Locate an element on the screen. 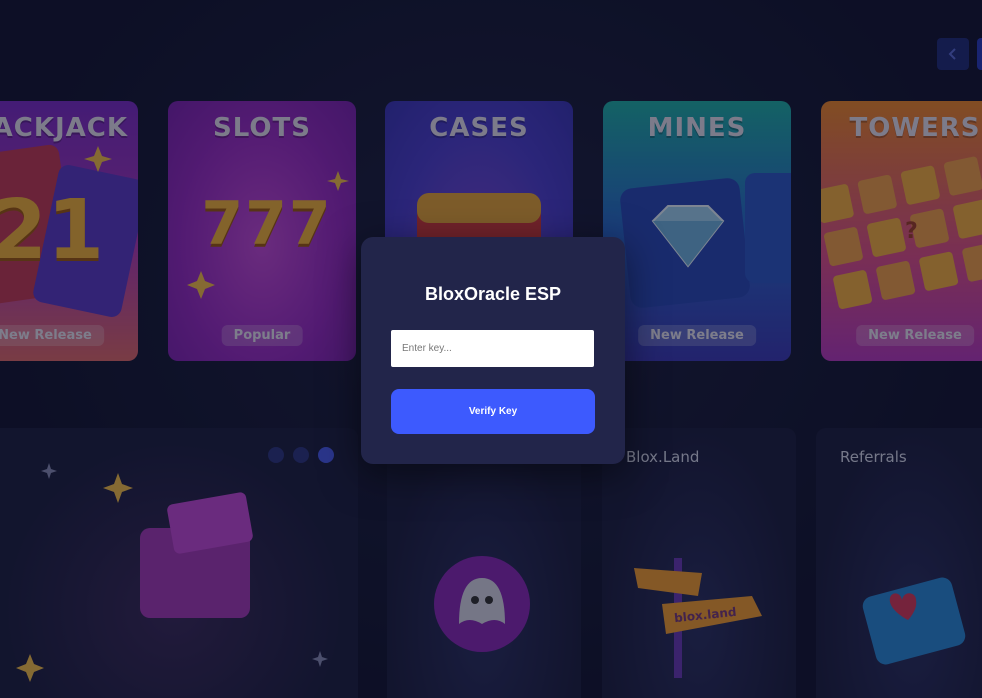  verify-key-button: Verify Key is located at coordinates (493, 411).